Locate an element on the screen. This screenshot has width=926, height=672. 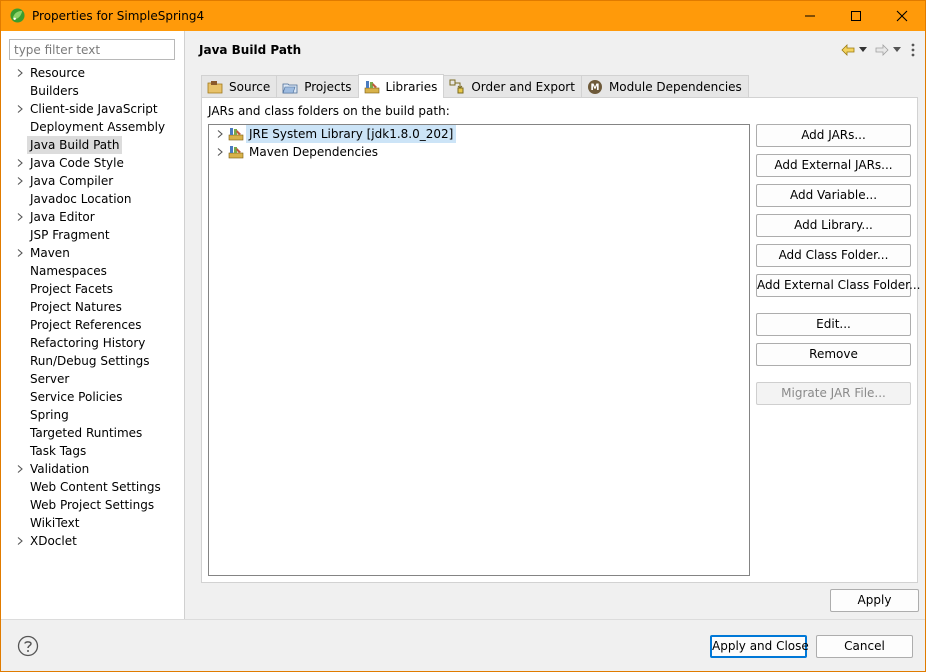
projects-icon is located at coordinates (290, 88).